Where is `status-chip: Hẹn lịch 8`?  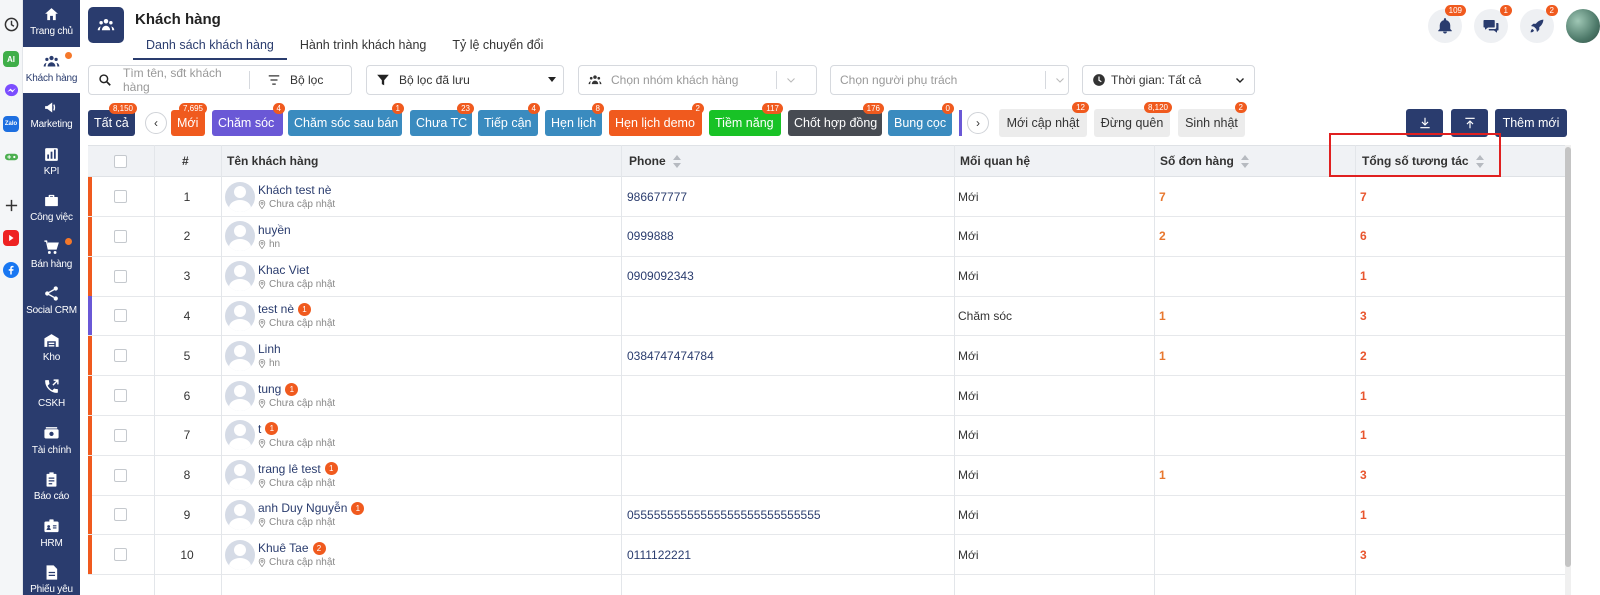 status-chip: Hẹn lịch 8 is located at coordinates (574, 119).